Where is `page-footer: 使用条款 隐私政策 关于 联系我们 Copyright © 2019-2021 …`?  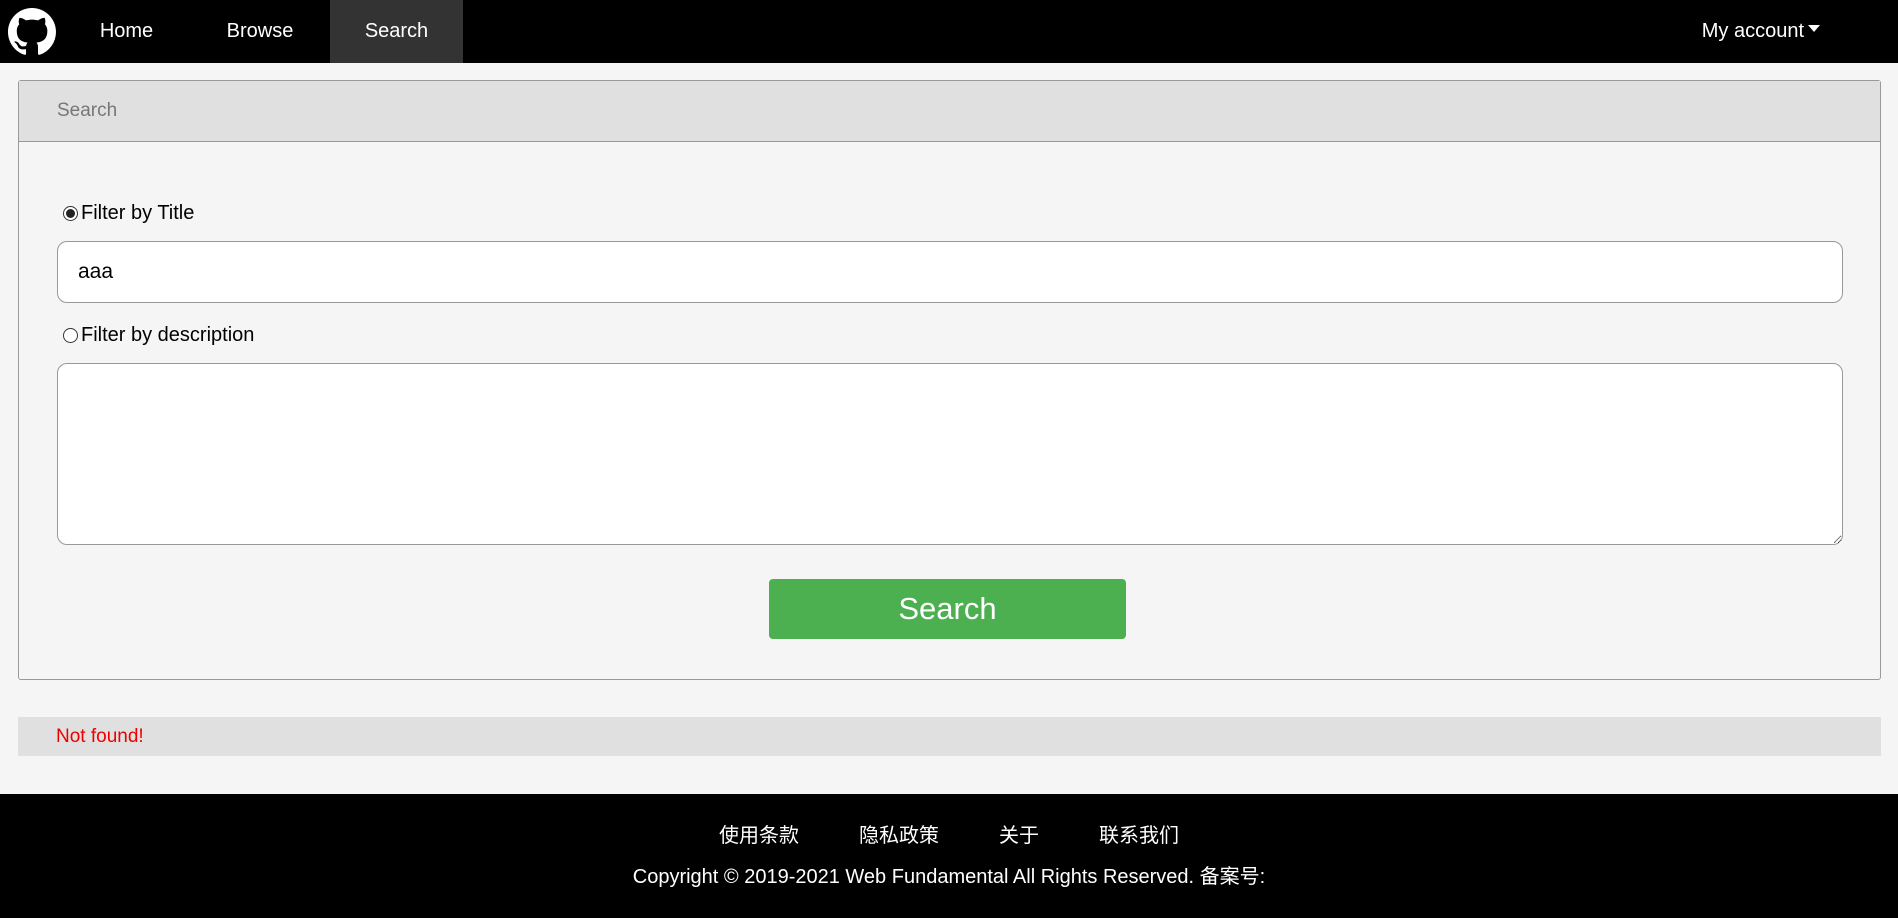
page-footer: 使用条款 隐私政策 关于 联系我们 Copyright © 2019-2021 … is located at coordinates (949, 856).